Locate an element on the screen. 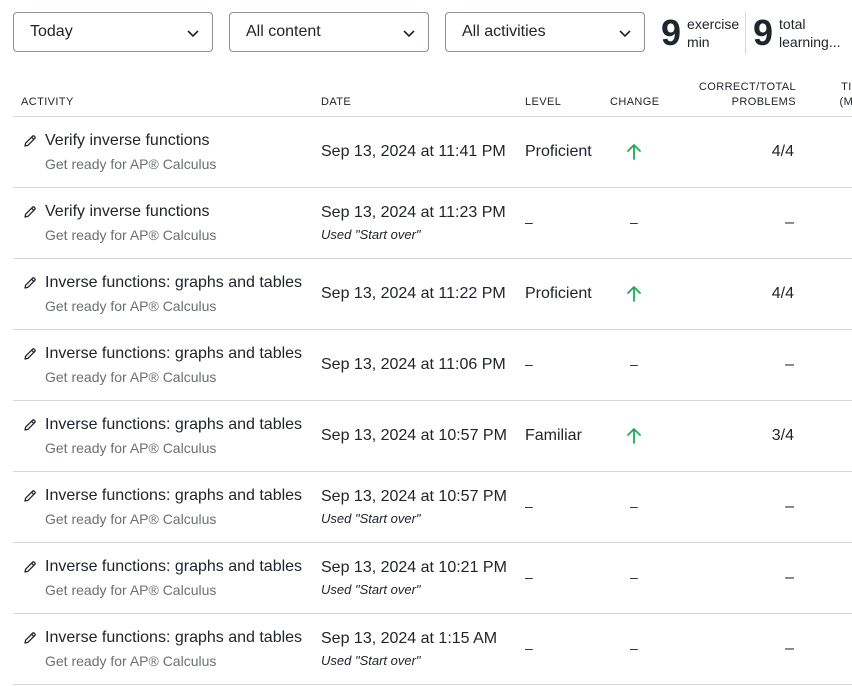  date-cell: Sep 13, 2024 at 11:06 PM is located at coordinates (422, 365).